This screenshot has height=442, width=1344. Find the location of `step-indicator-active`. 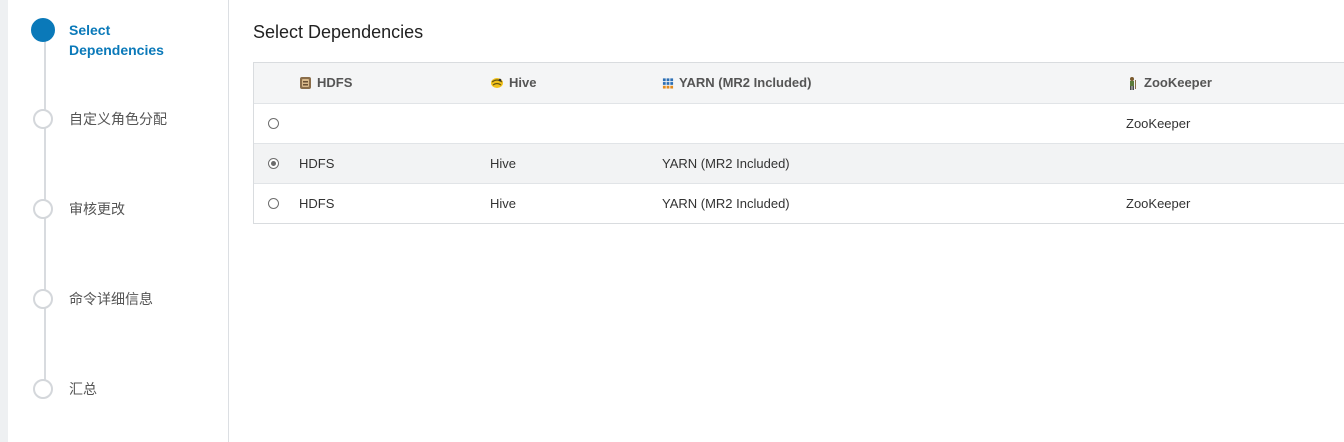

step-indicator-active is located at coordinates (43, 30).